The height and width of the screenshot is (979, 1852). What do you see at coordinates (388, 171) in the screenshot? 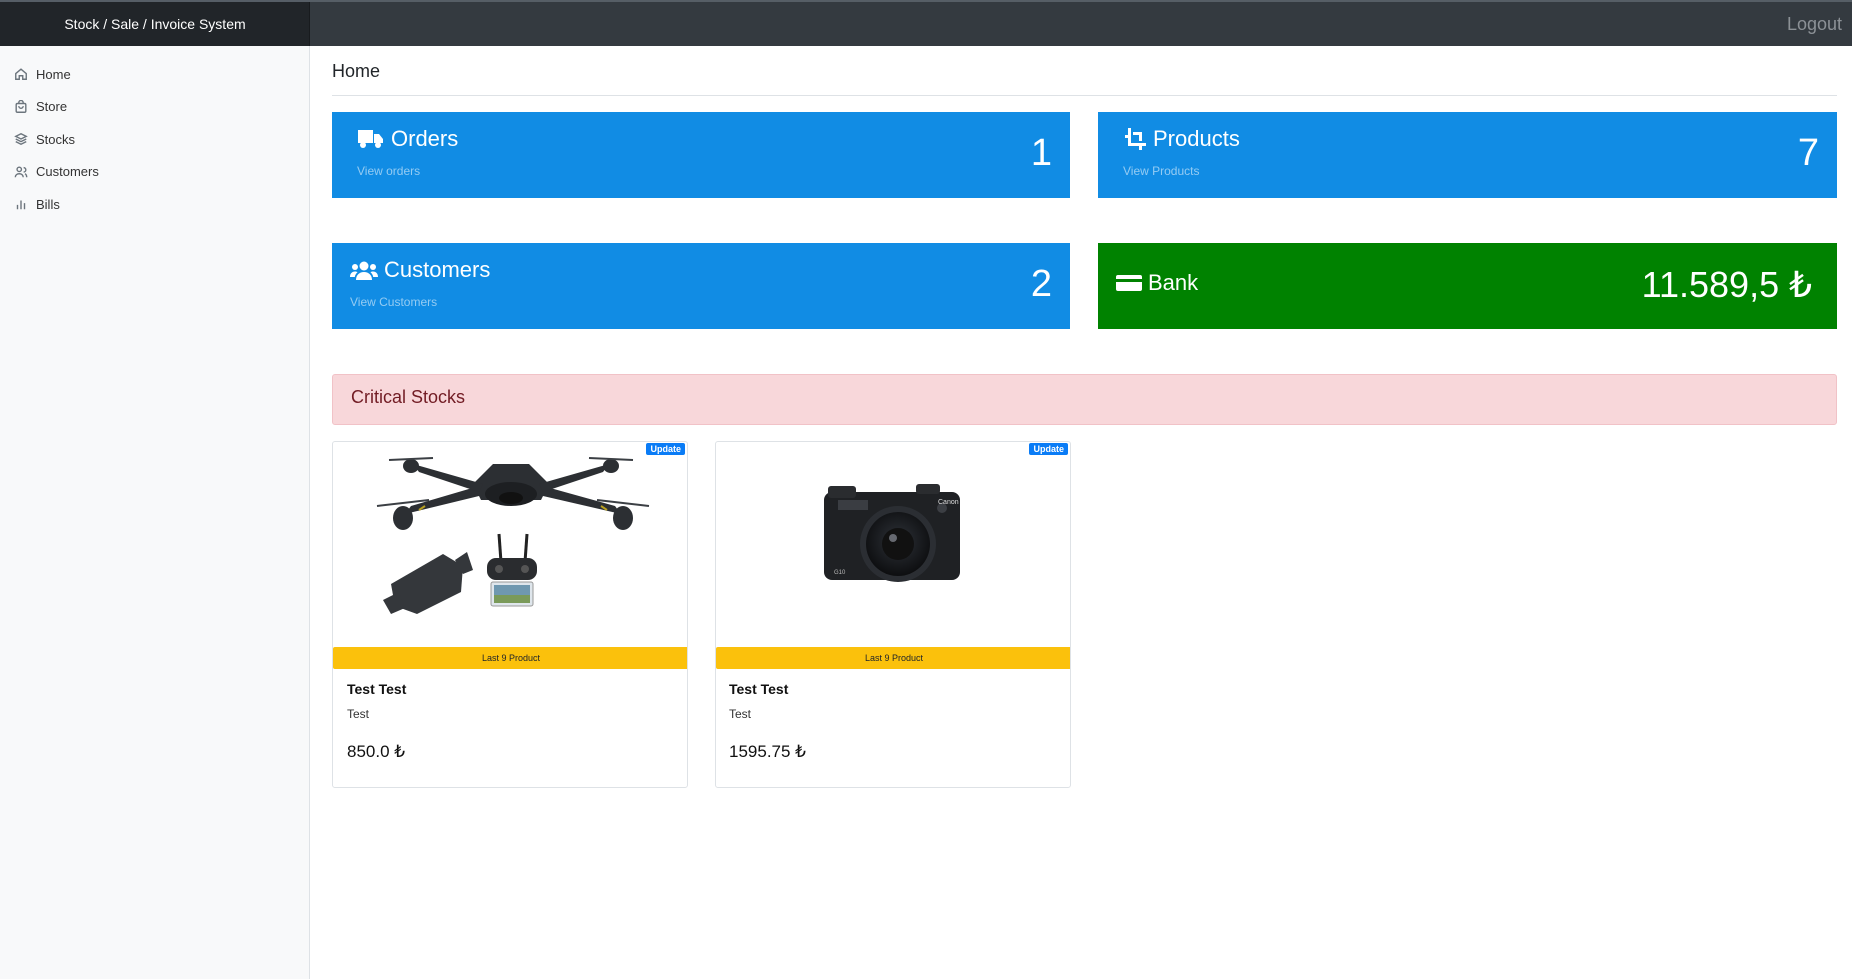
I see `view-orders-link: View orders` at bounding box center [388, 171].